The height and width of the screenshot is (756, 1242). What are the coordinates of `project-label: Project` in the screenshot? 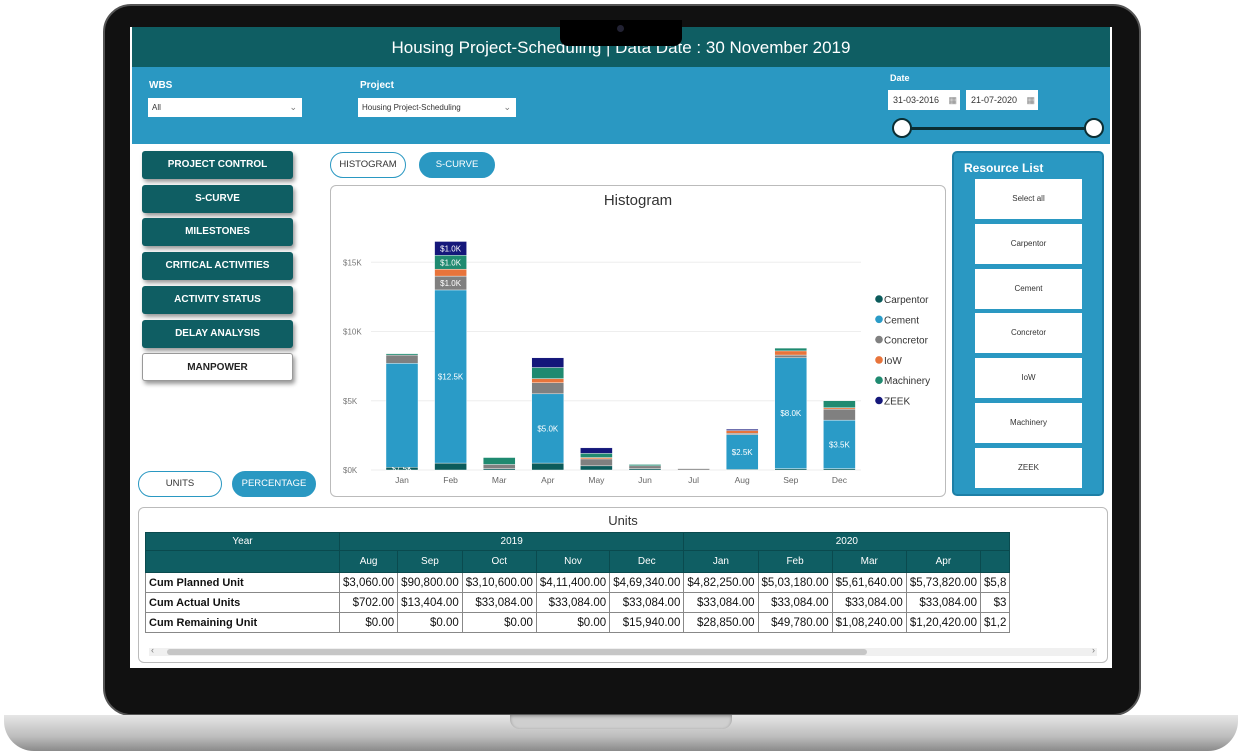 It's located at (377, 85).